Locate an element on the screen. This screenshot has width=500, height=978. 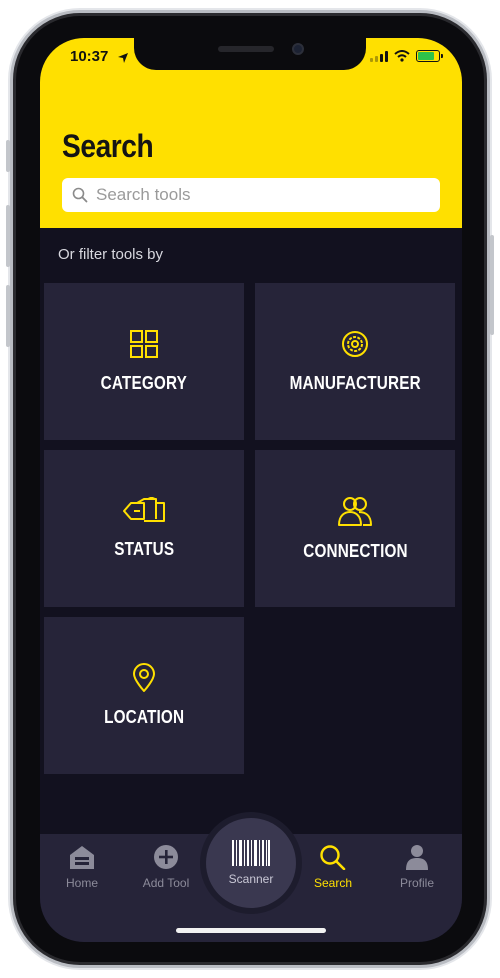
person-icon is located at coordinates (417, 857).